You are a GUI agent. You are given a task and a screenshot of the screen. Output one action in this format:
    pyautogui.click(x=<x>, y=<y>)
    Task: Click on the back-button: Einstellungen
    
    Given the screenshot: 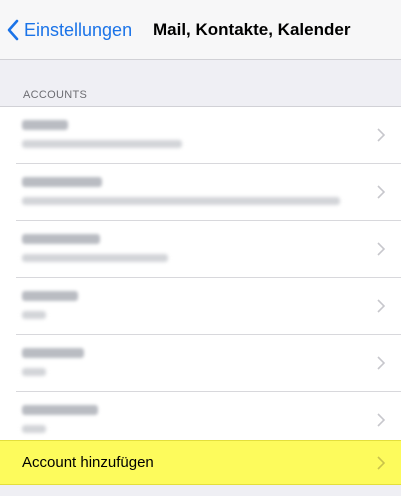 What is the action you would take?
    pyautogui.click(x=69, y=30)
    